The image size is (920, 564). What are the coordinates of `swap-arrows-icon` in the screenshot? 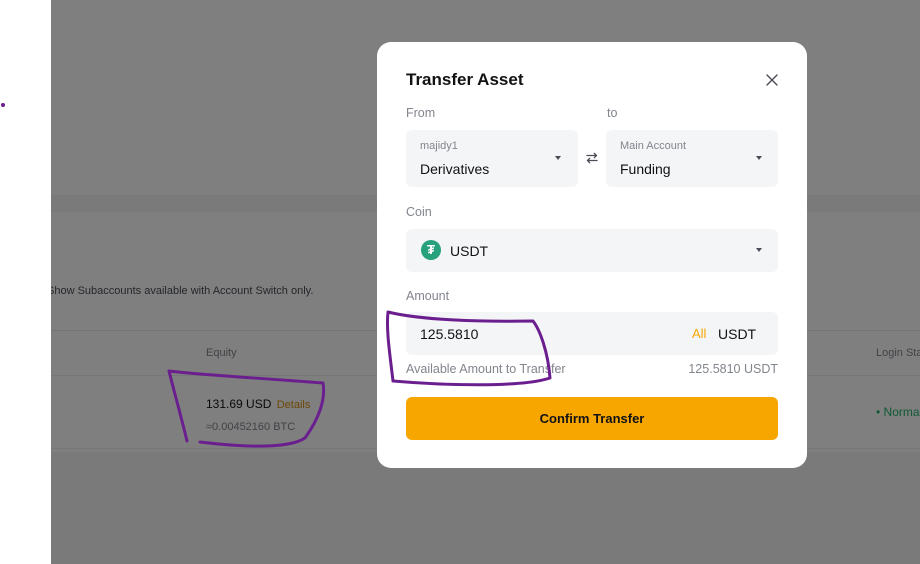 It's located at (592, 158).